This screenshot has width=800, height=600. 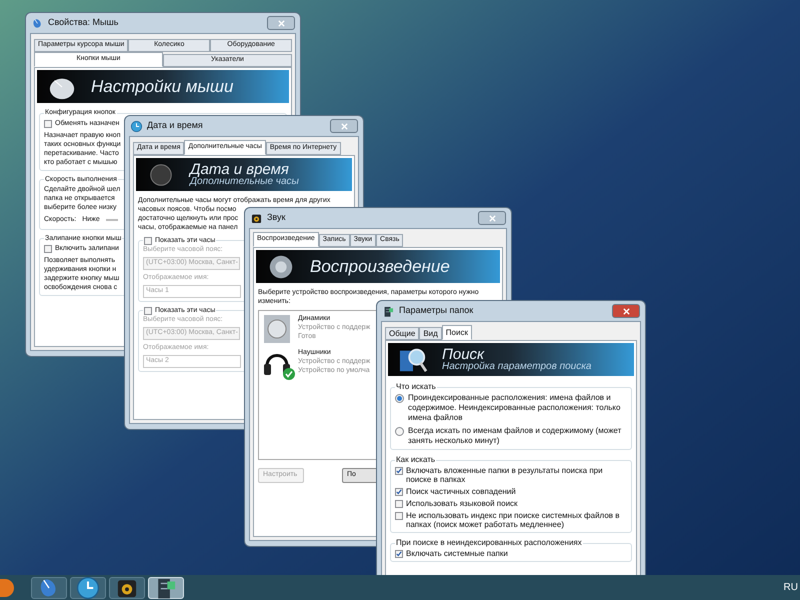 What do you see at coordinates (244, 182) in the screenshot?
I see `banner-subtitle: Дополнительные часы` at bounding box center [244, 182].